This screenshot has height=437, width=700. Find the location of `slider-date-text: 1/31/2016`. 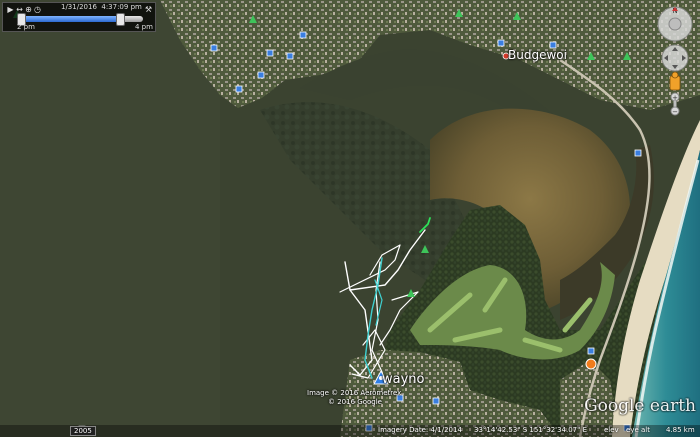

slider-date-text: 1/31/2016 is located at coordinates (79, 7).